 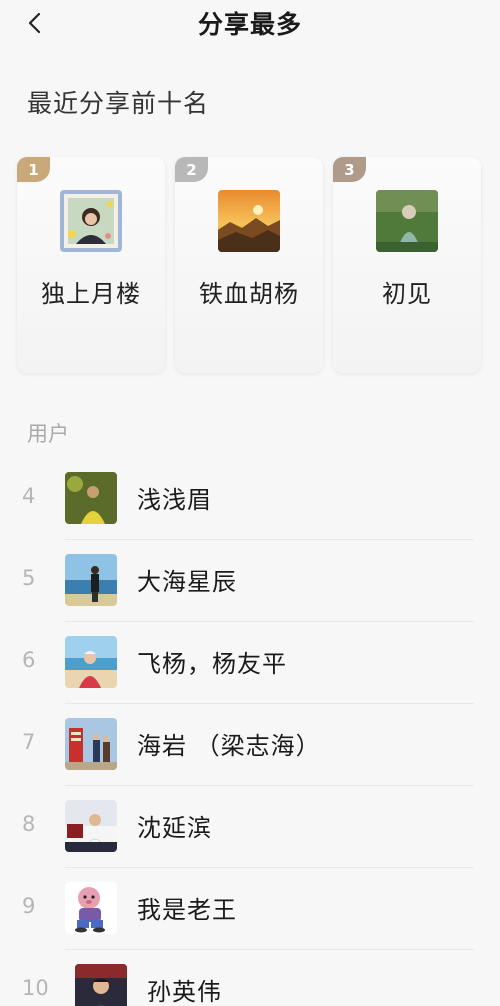 What do you see at coordinates (191, 169) in the screenshot?
I see `rank-badge: 2` at bounding box center [191, 169].